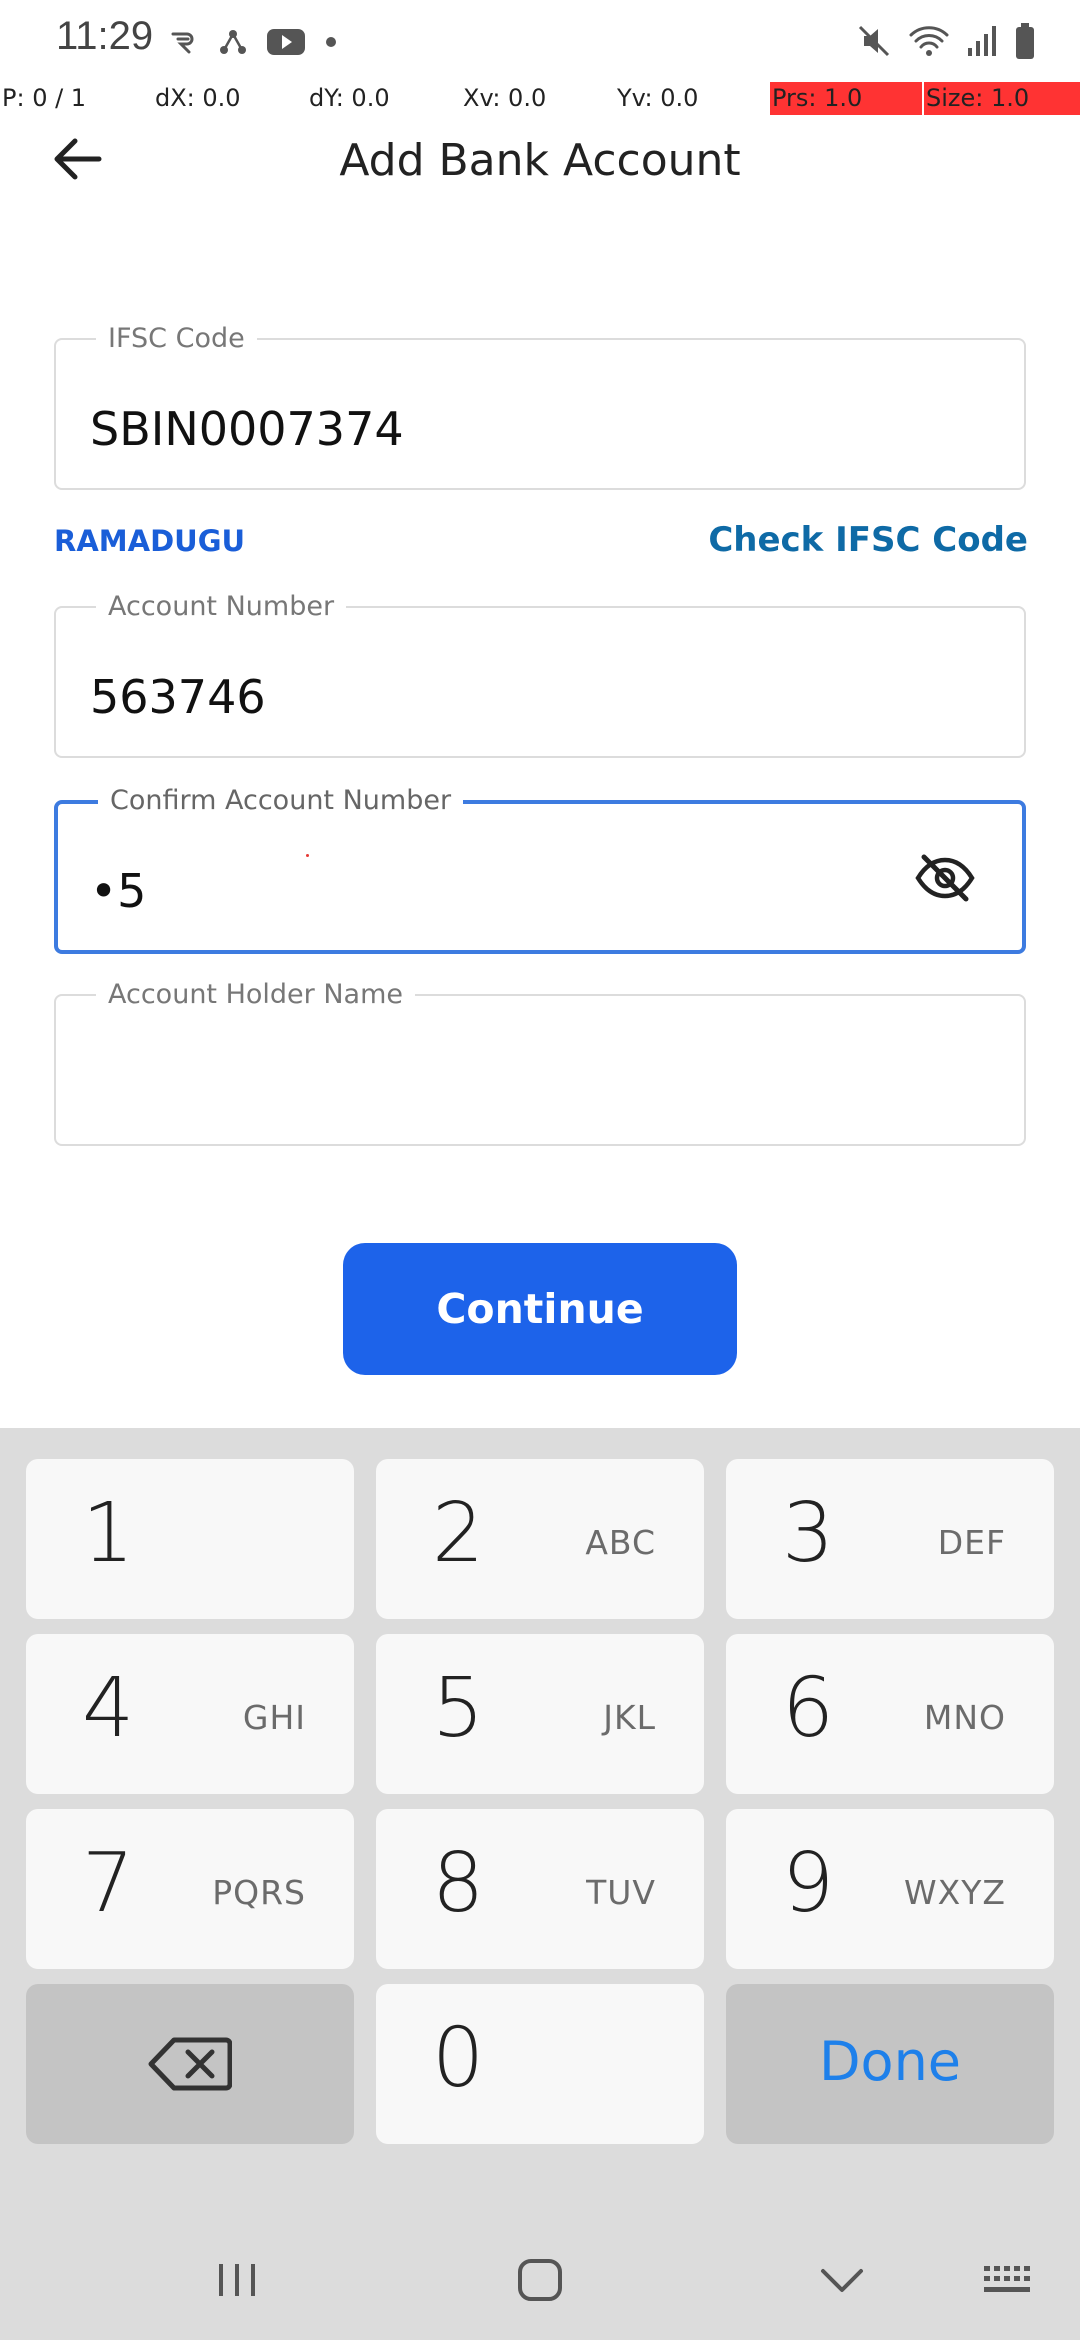 The image size is (1080, 2340). I want to click on key-digit: 1, so click(108, 1533).